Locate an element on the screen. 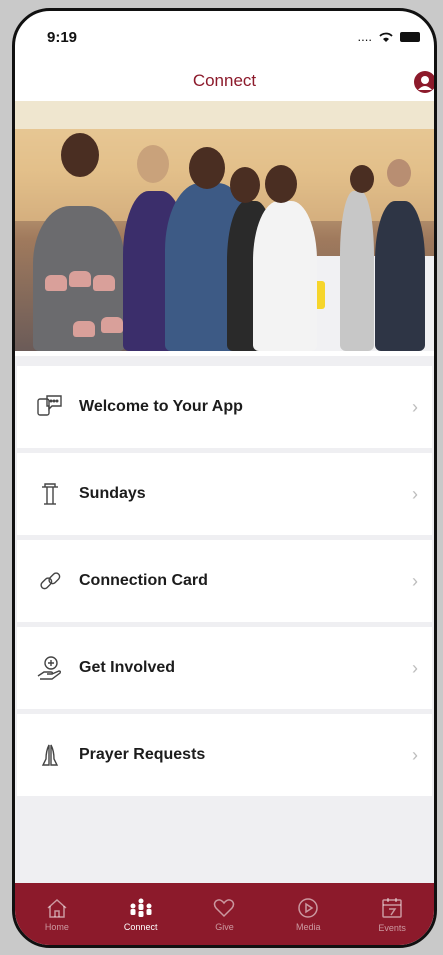 This screenshot has height=955, width=443. tab-label: Home is located at coordinates (56, 926).